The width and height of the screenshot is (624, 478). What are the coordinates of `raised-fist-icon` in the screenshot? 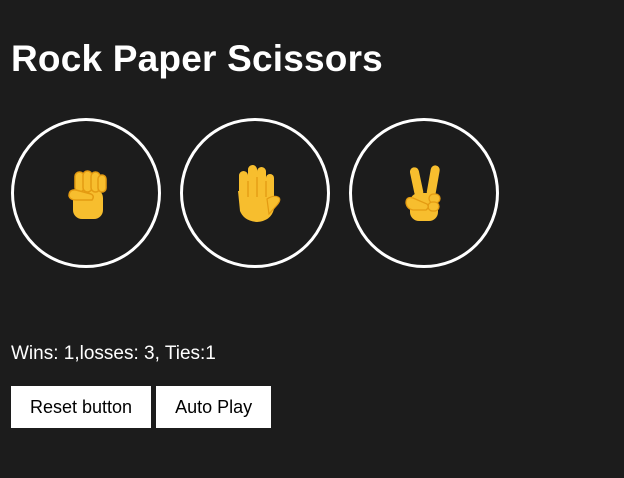 It's located at (86, 193).